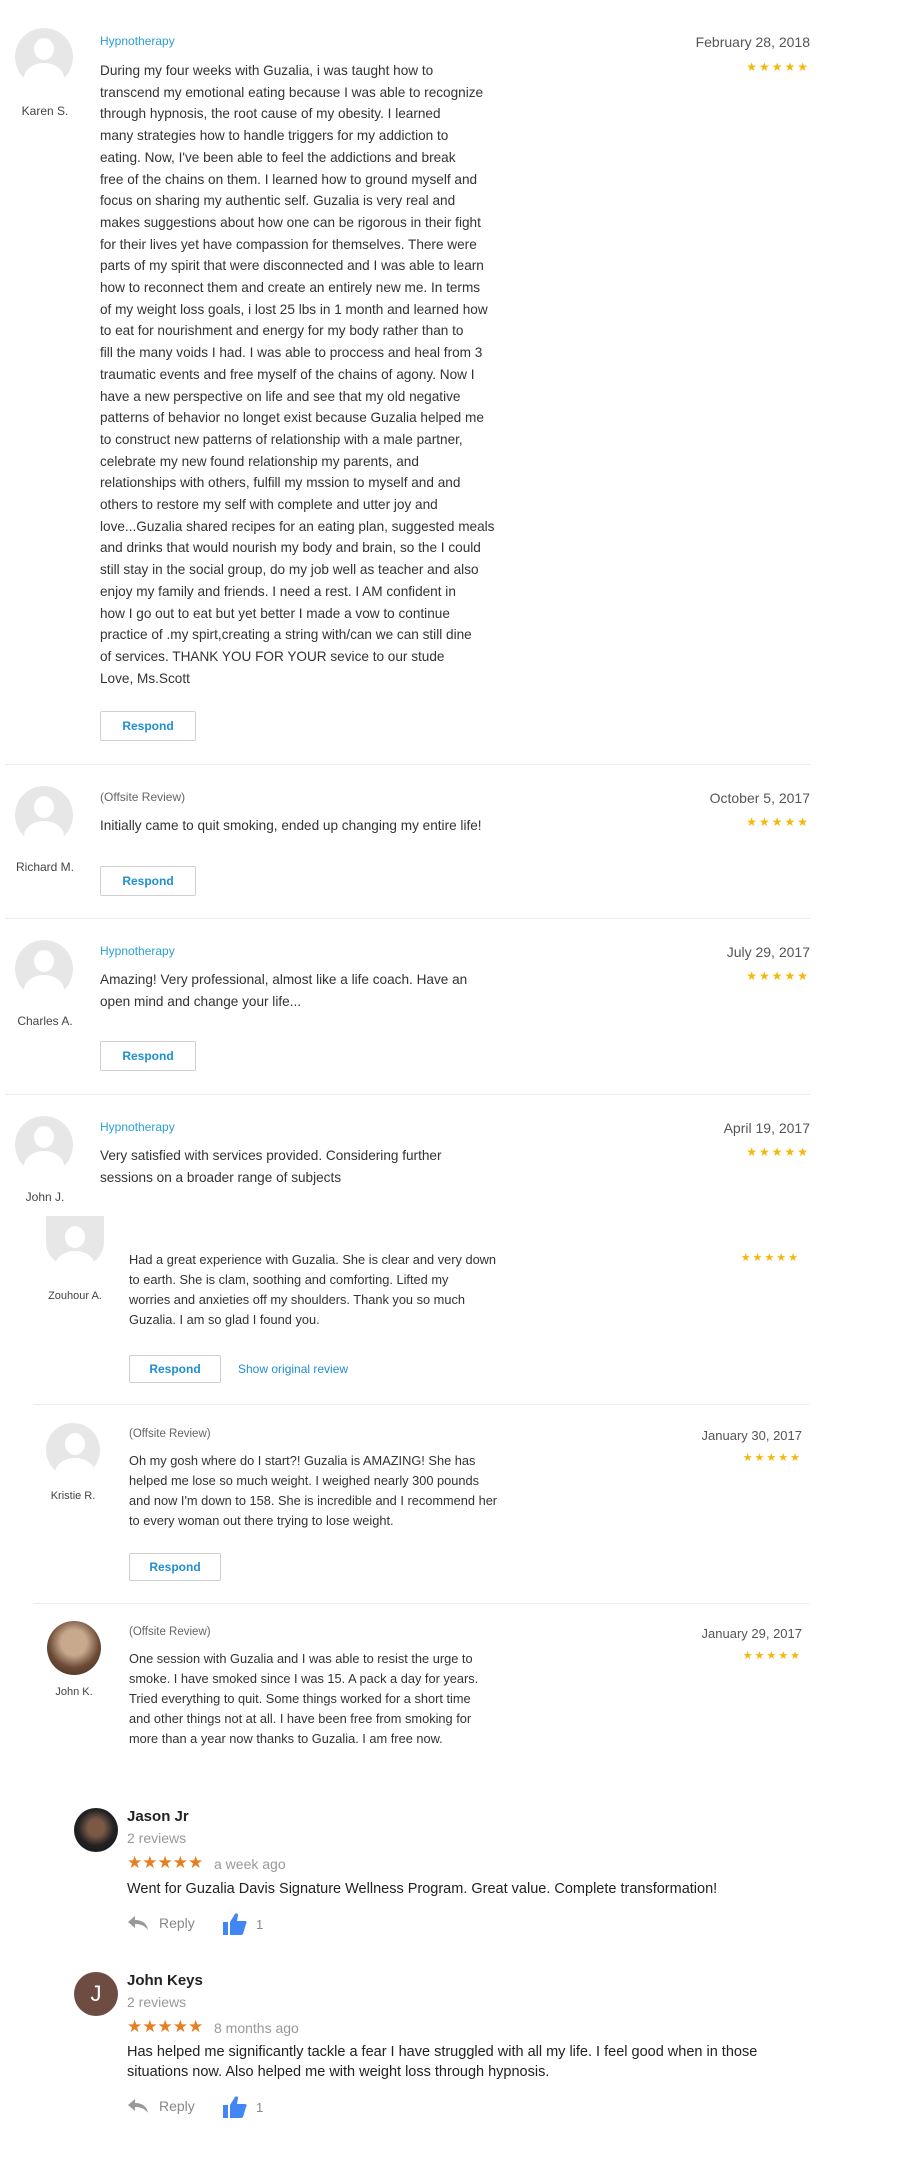  Describe the element at coordinates (768, 952) in the screenshot. I see `review-date: July 29, 2017` at that location.